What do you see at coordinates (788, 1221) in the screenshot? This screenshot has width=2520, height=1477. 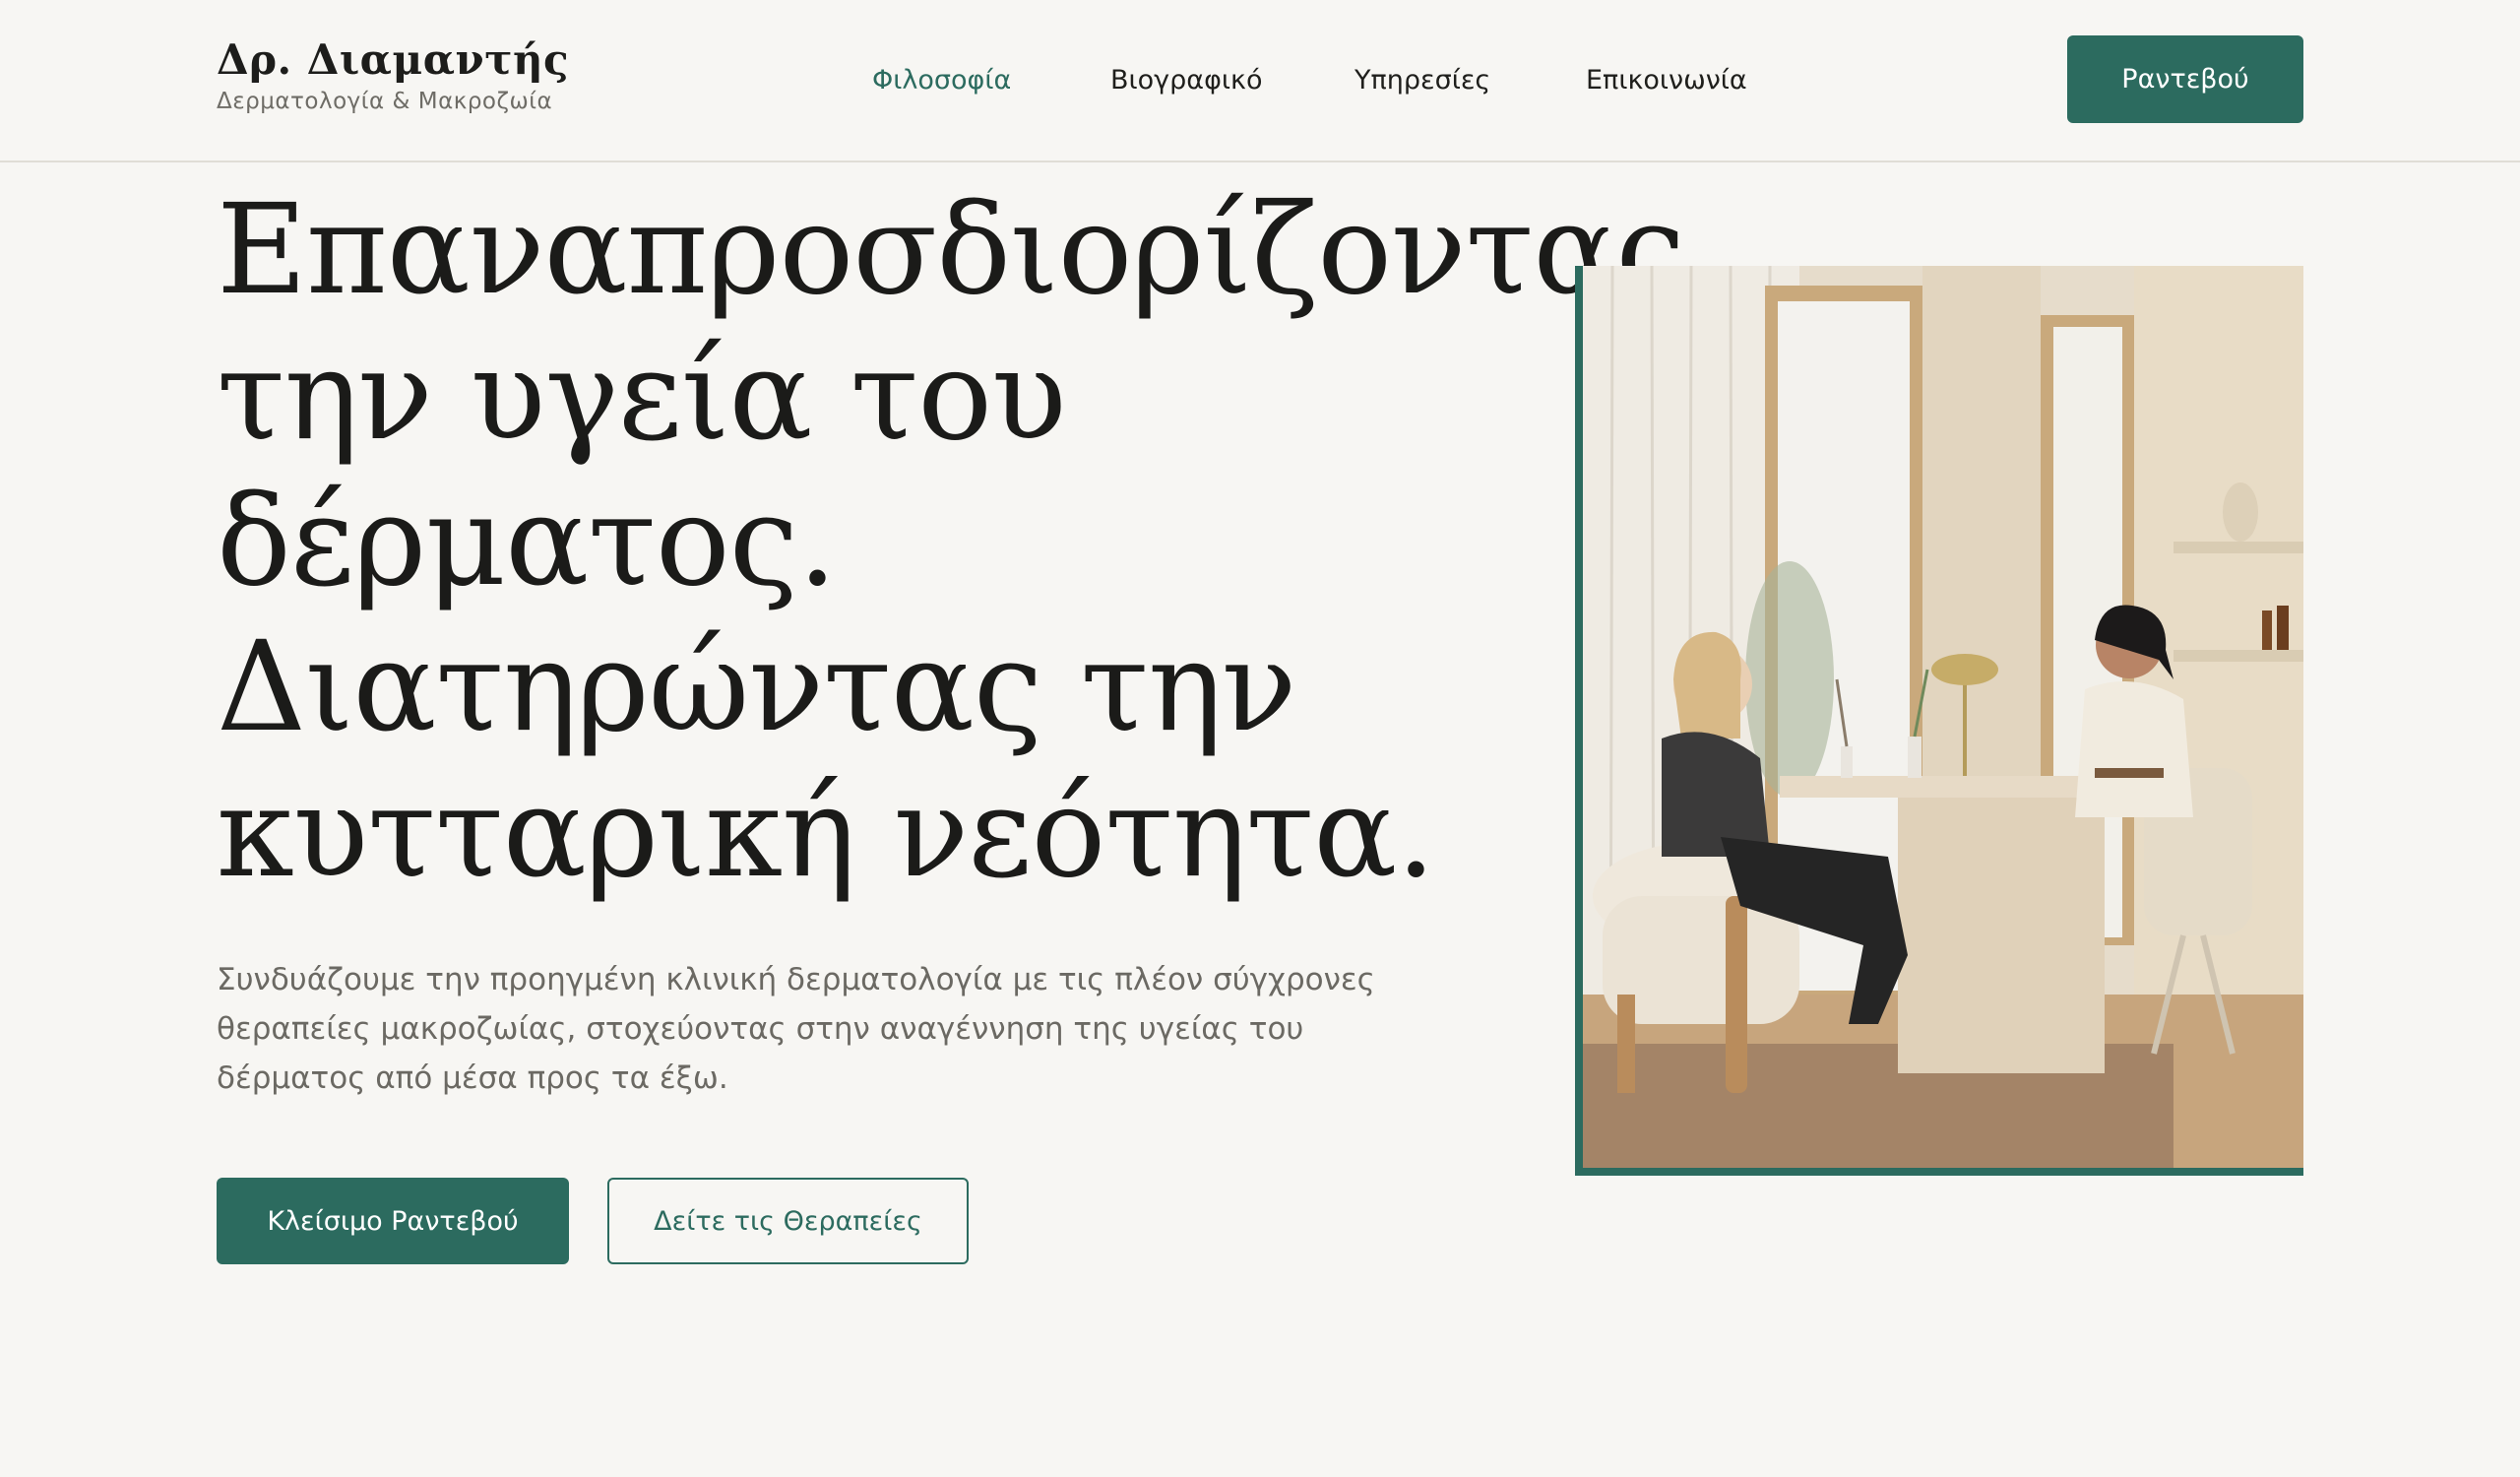 I see `view-treatments-button: Δείτε τις Θεραπείες` at bounding box center [788, 1221].